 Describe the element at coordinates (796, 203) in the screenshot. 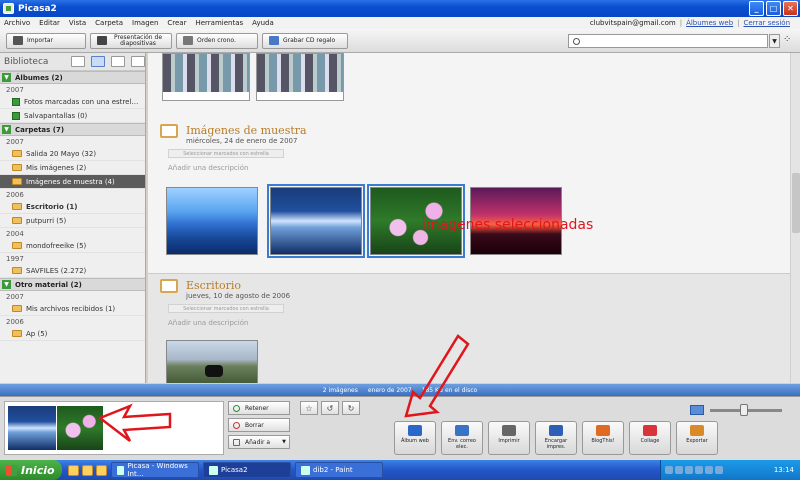

I see `scrollbar-thumb` at that location.